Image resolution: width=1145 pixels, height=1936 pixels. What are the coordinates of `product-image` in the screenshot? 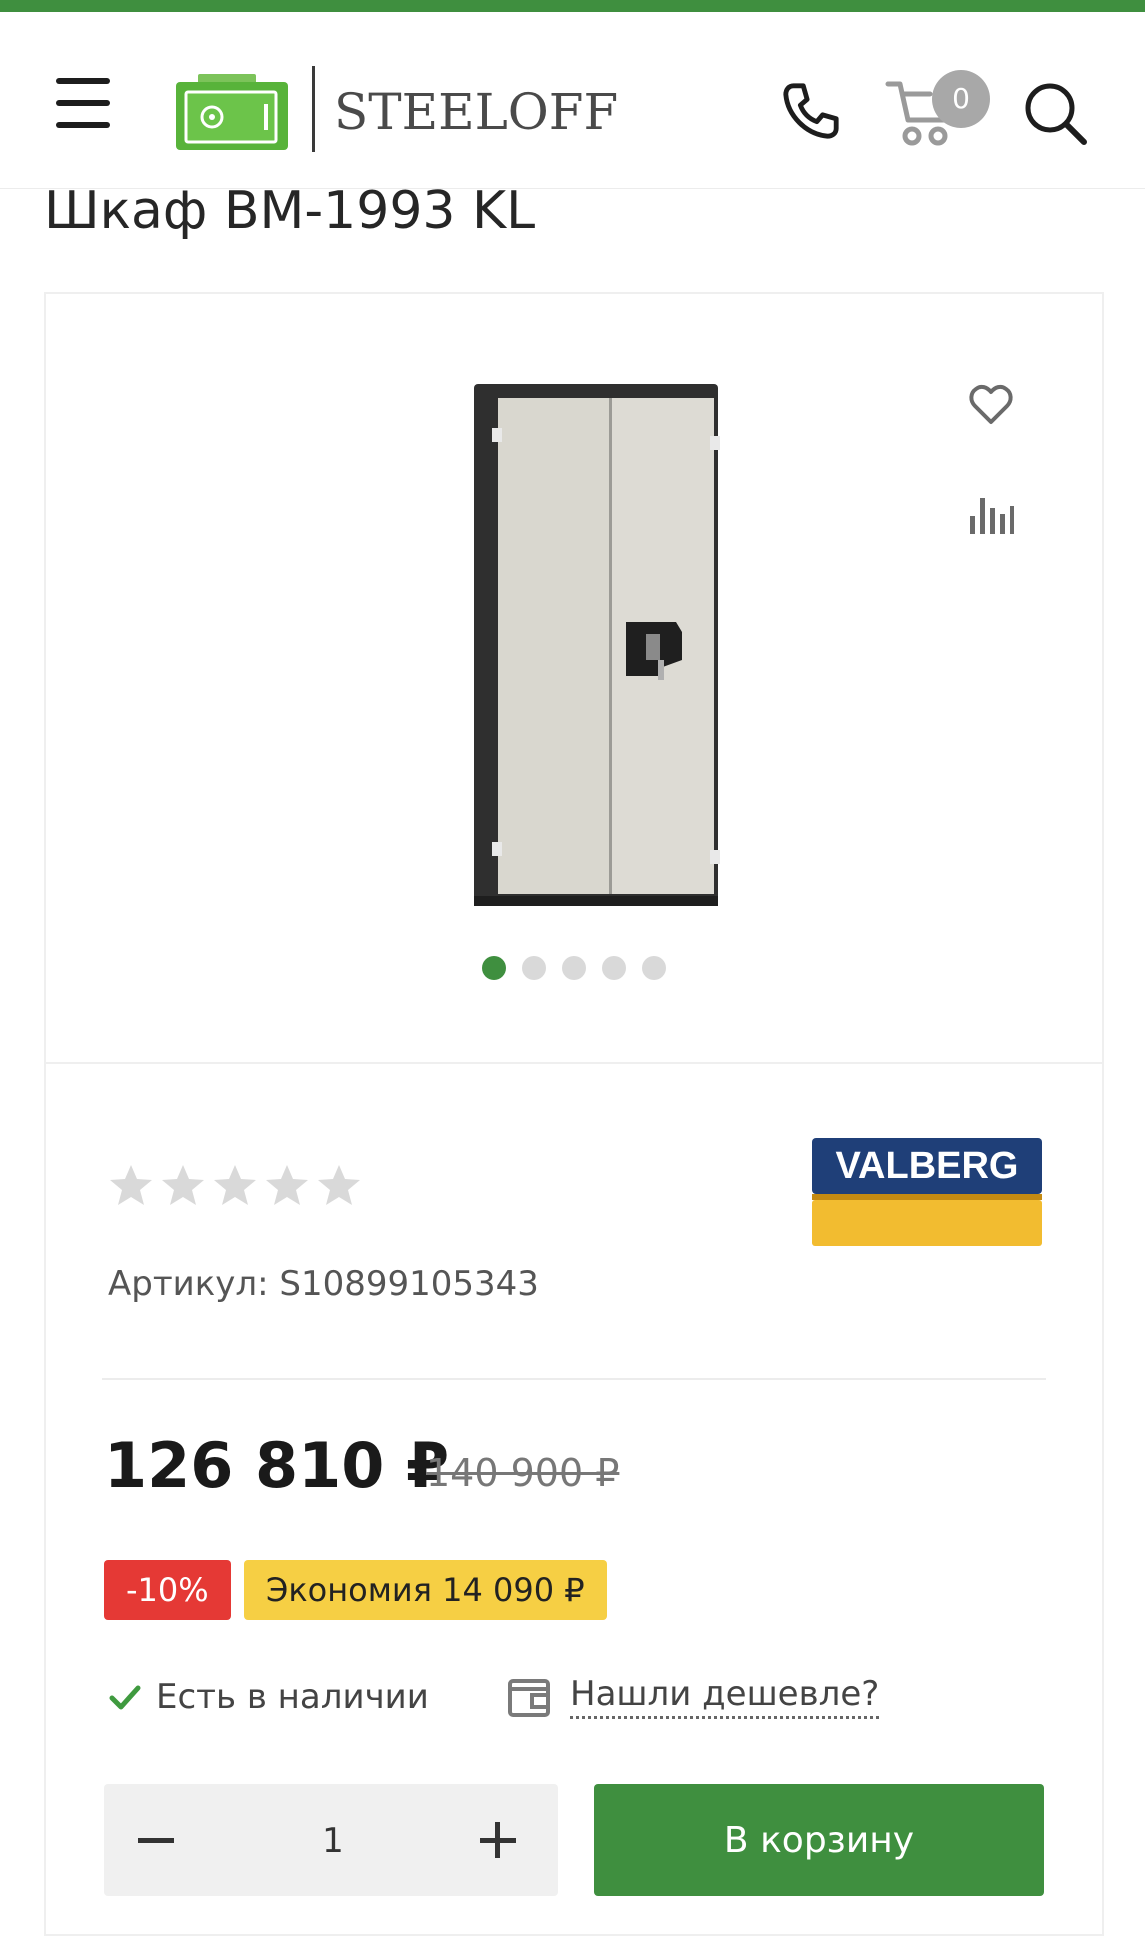 It's located at (596, 644).